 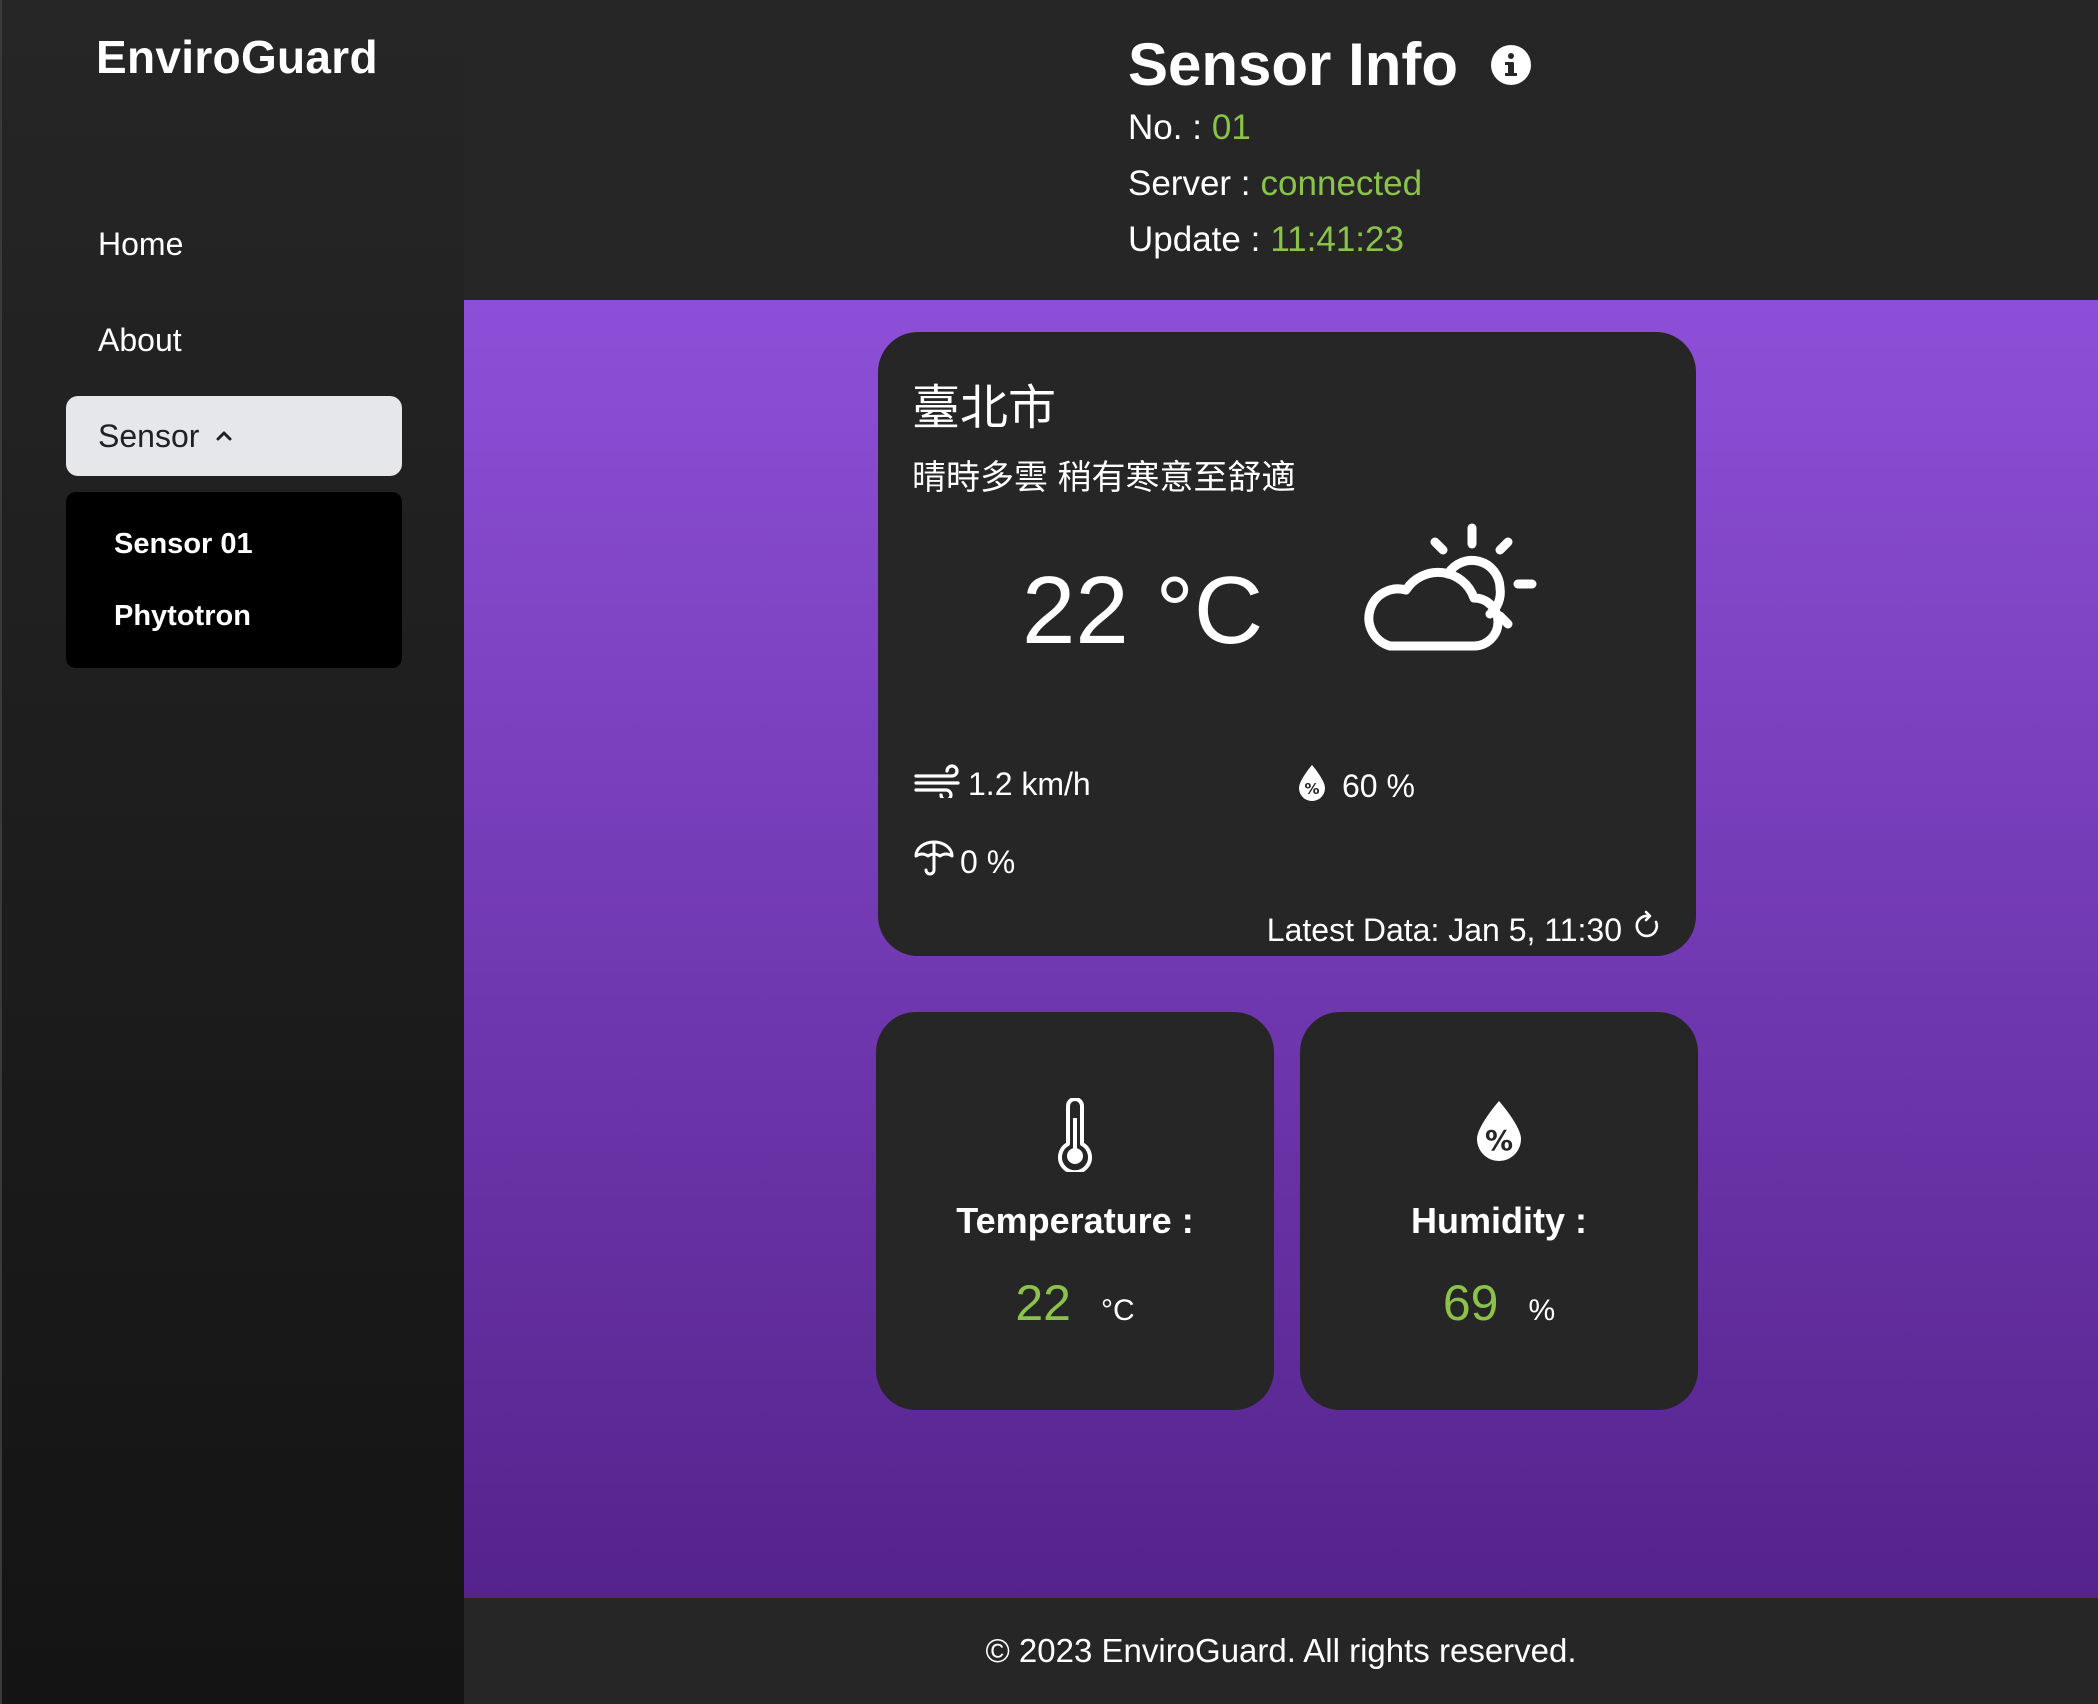 I want to click on page-title-text: Sensor Info, so click(x=1293, y=64).